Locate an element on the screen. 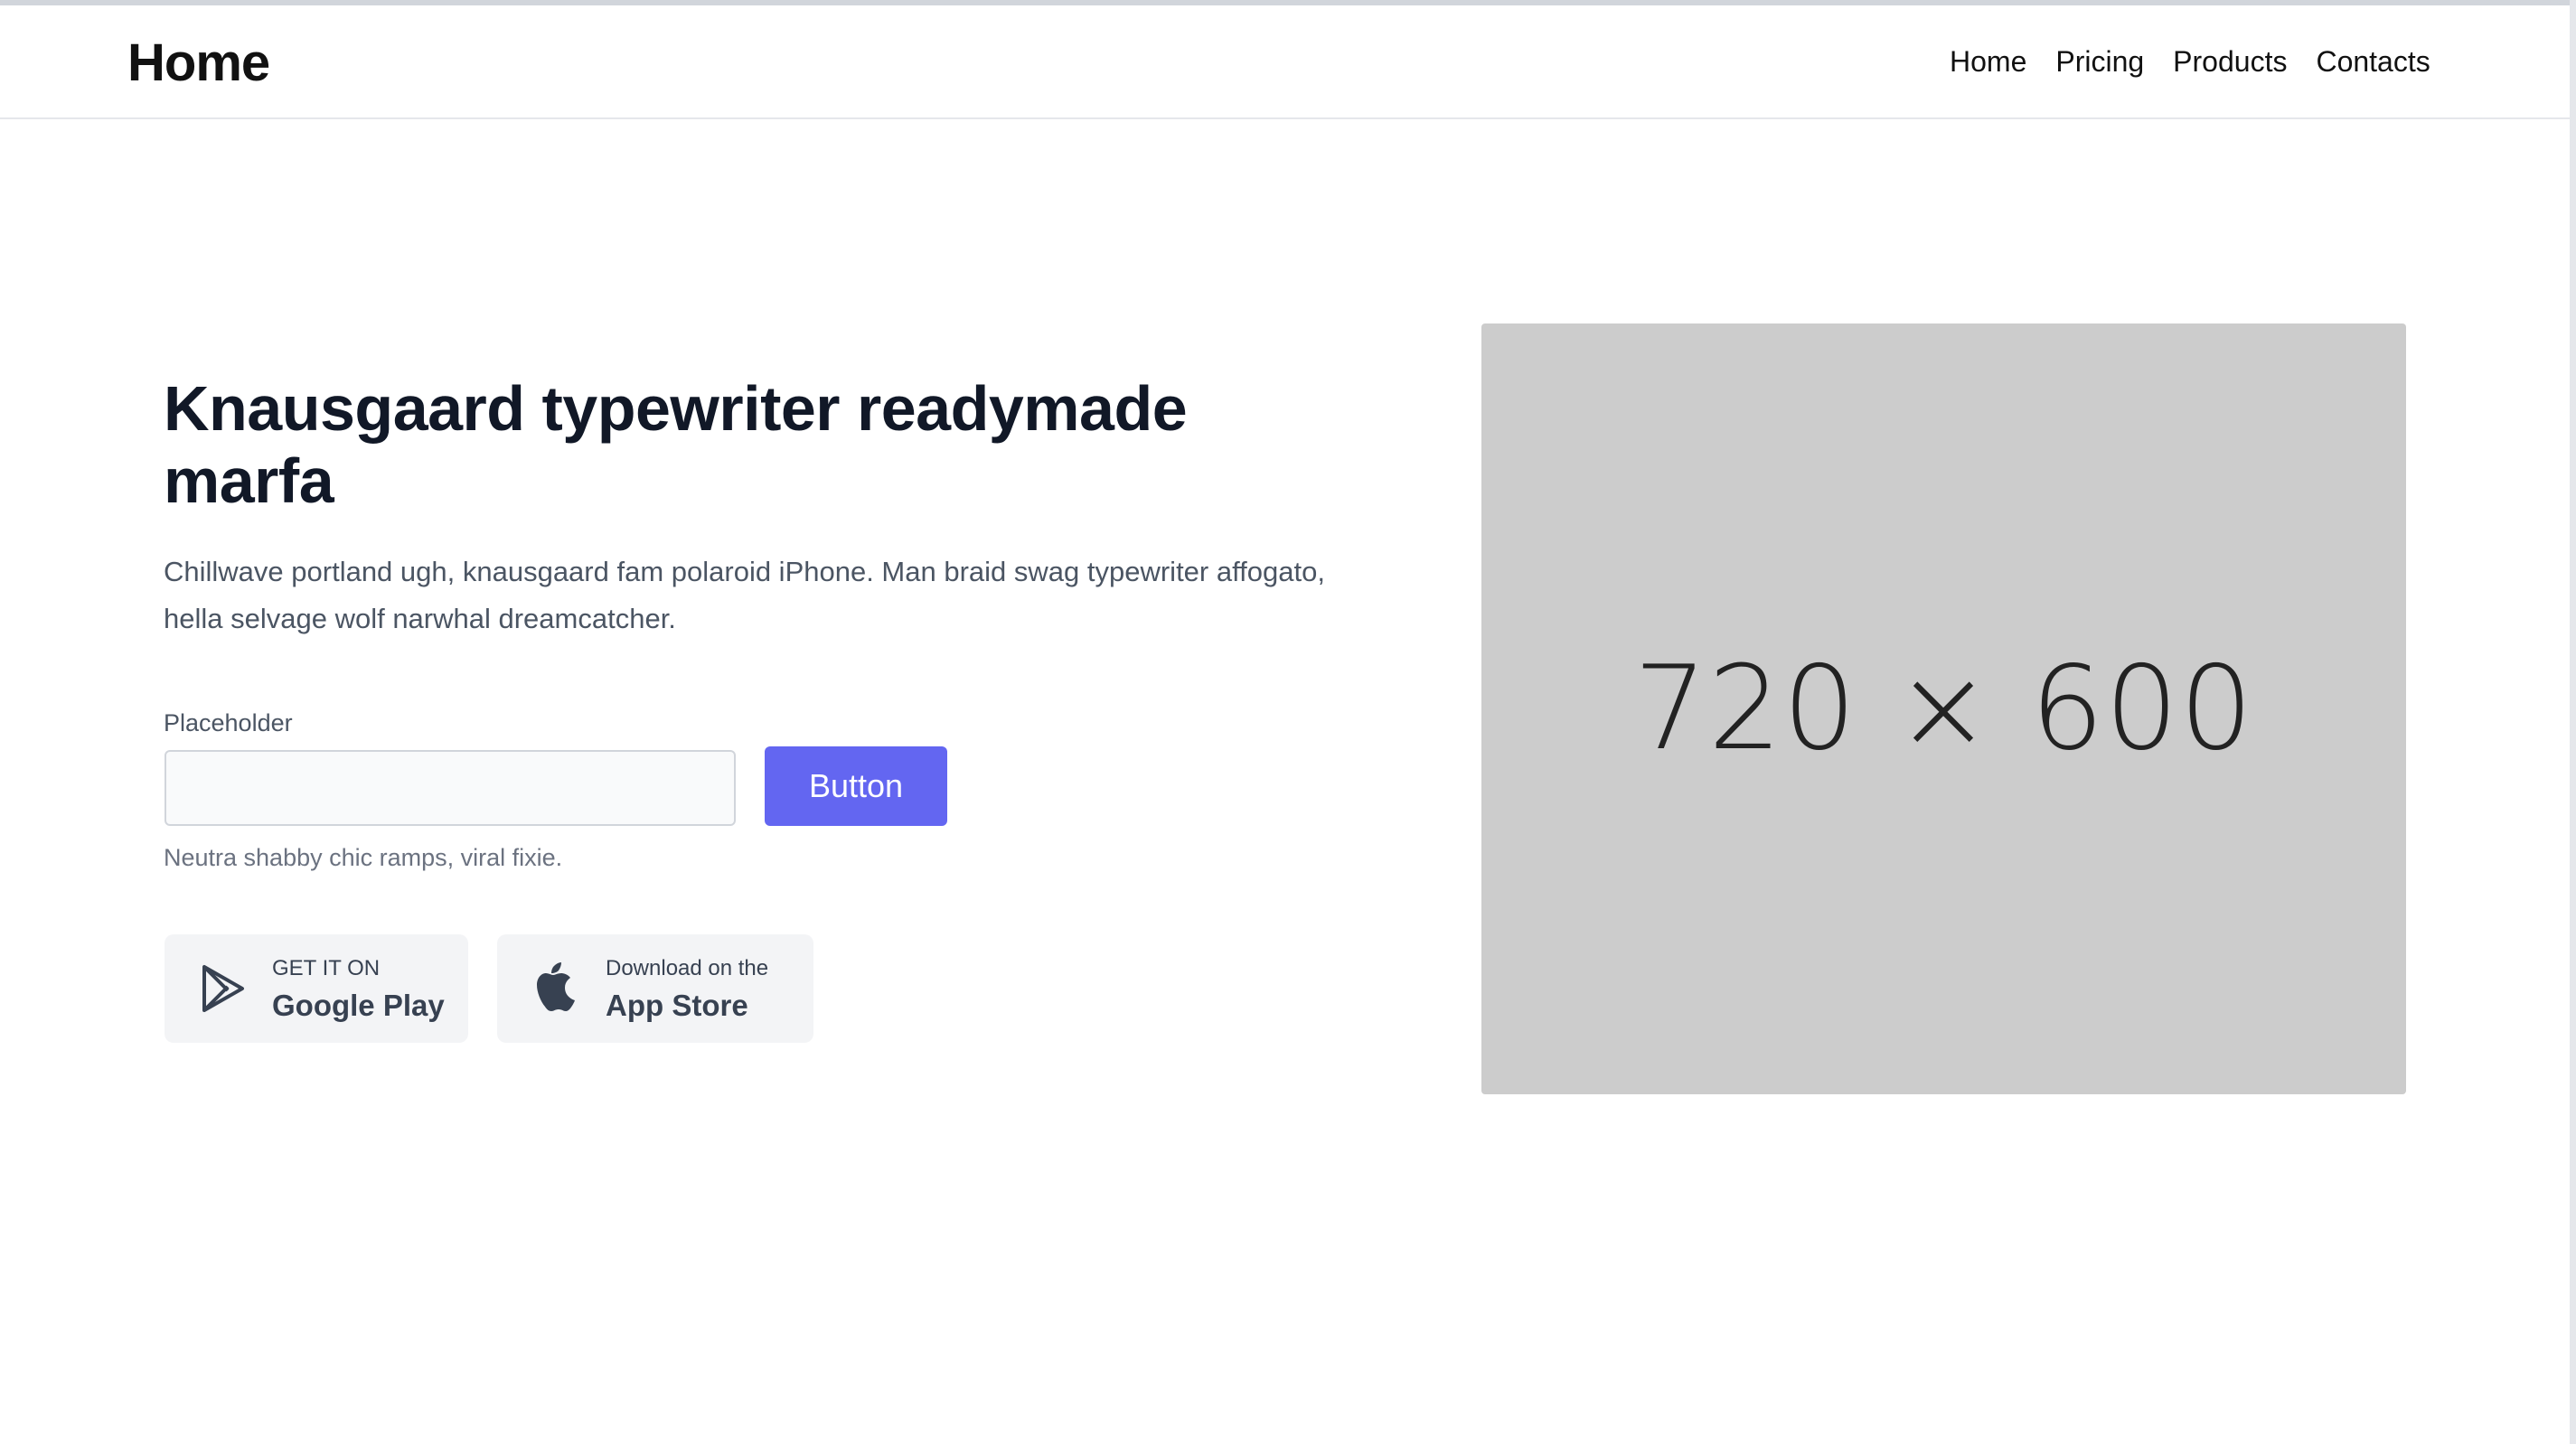 The height and width of the screenshot is (1444, 2576). nav-link-contacts: Contacts is located at coordinates (2373, 62).